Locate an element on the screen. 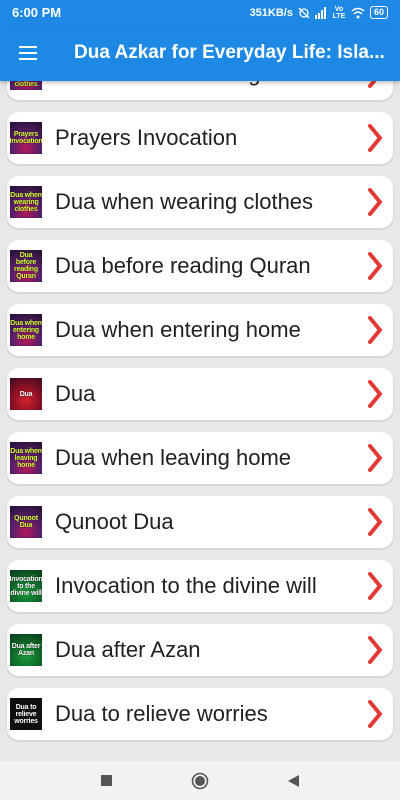  item-thumbnail: Dua to relieve worries is located at coordinates (26, 714).